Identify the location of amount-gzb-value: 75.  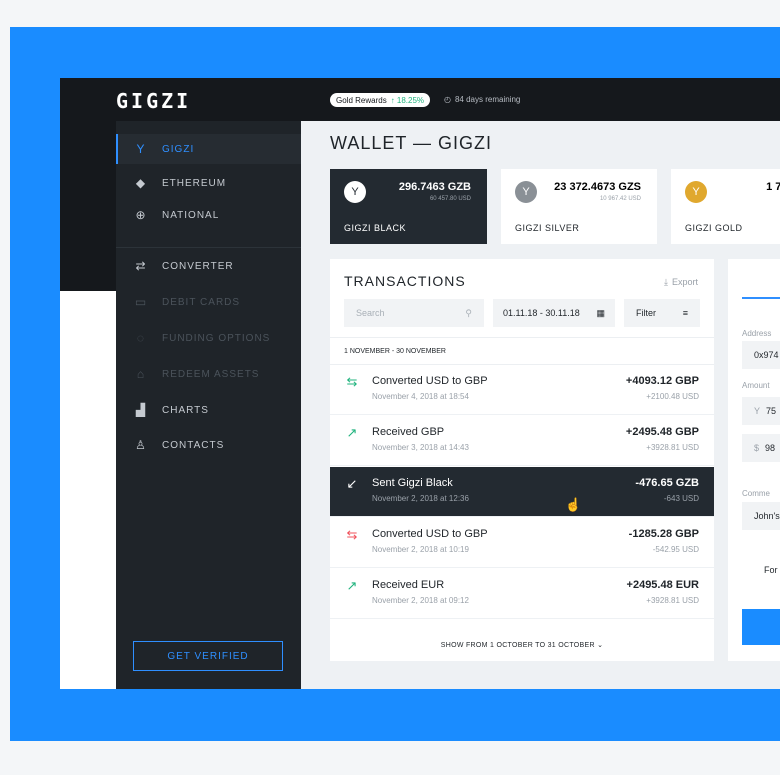
(771, 411).